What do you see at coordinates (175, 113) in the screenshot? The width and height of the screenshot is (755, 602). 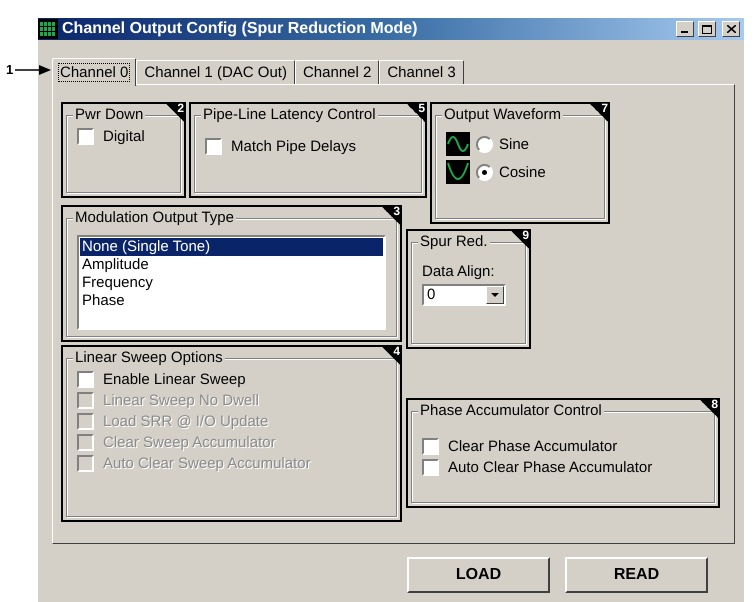 I see `callout-badge: 2` at bounding box center [175, 113].